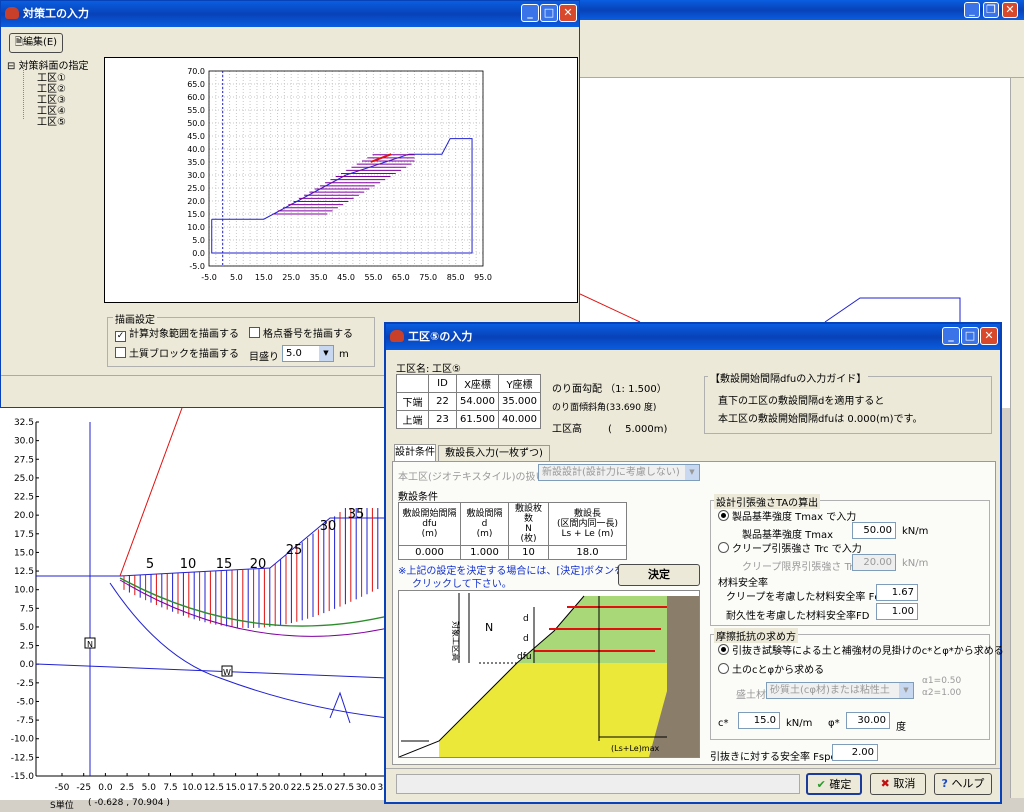 This screenshot has height=812, width=1024. What do you see at coordinates (12, 13) in the screenshot?
I see `app-icon` at bounding box center [12, 13].